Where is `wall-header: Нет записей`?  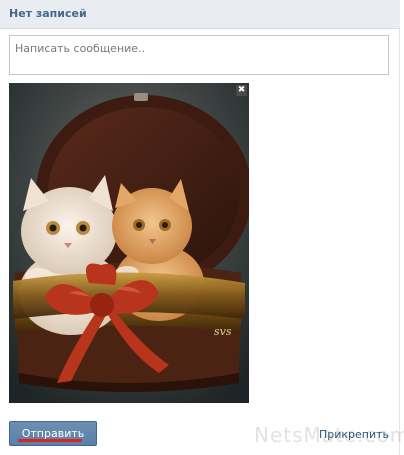 wall-header: Нет записей is located at coordinates (200, 14).